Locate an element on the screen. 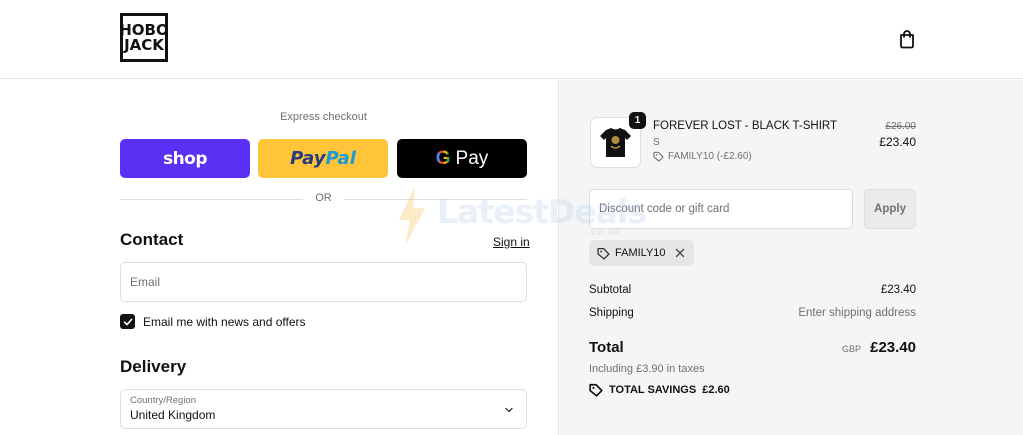  product-discount-text: FAMILY10 (-£2.60) is located at coordinates (710, 156).